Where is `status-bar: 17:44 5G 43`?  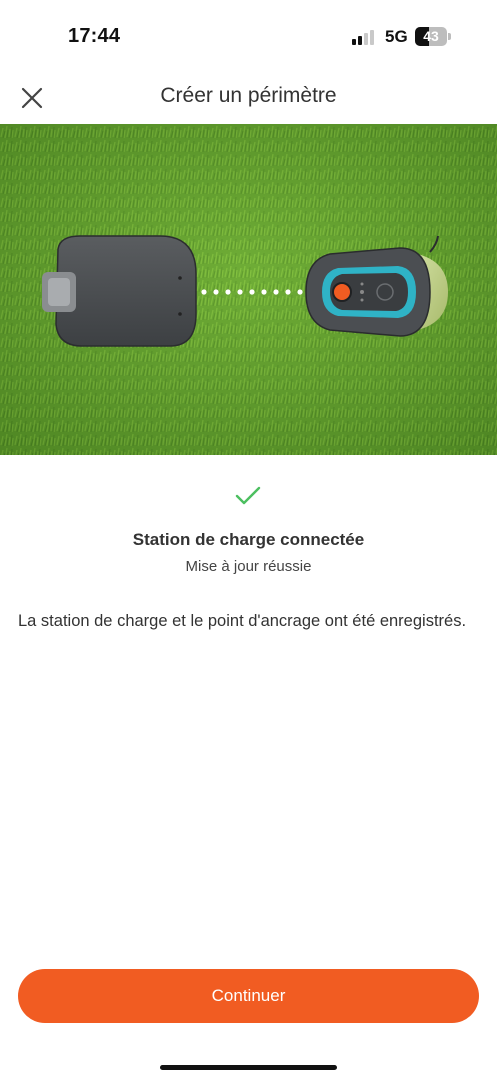
status-bar: 17:44 5G 43 is located at coordinates (248, 35).